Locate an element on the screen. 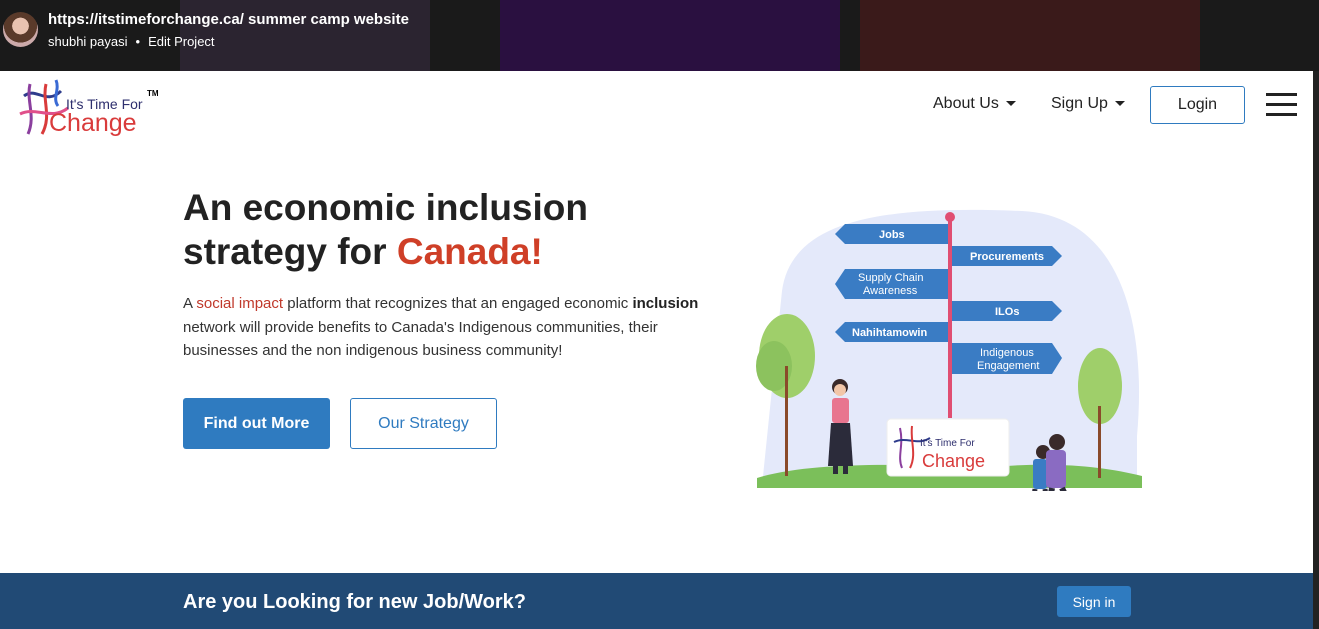  find-out-more-button: Find out More is located at coordinates (256, 423).